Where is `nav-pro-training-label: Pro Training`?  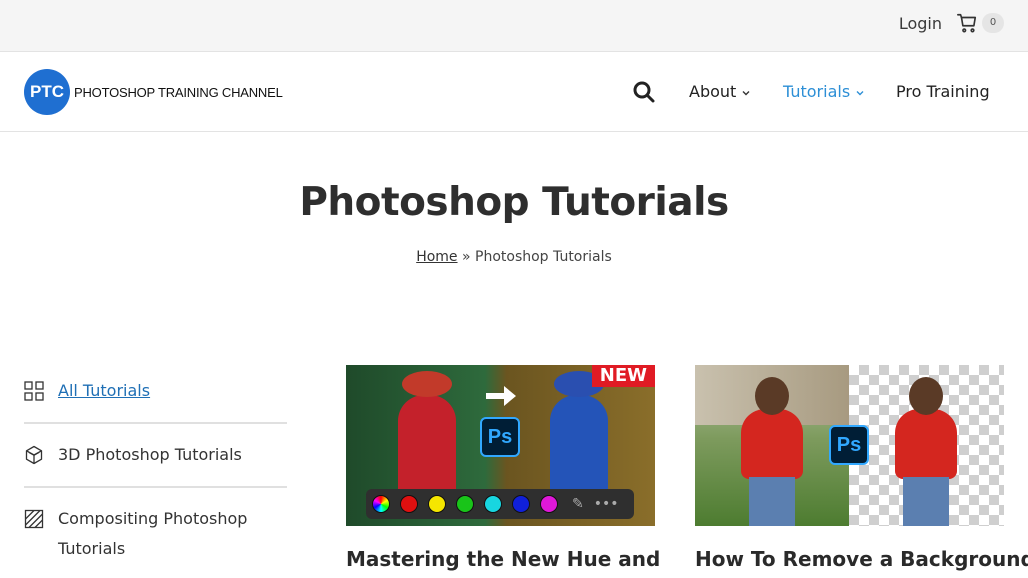
nav-pro-training-label: Pro Training is located at coordinates (943, 91).